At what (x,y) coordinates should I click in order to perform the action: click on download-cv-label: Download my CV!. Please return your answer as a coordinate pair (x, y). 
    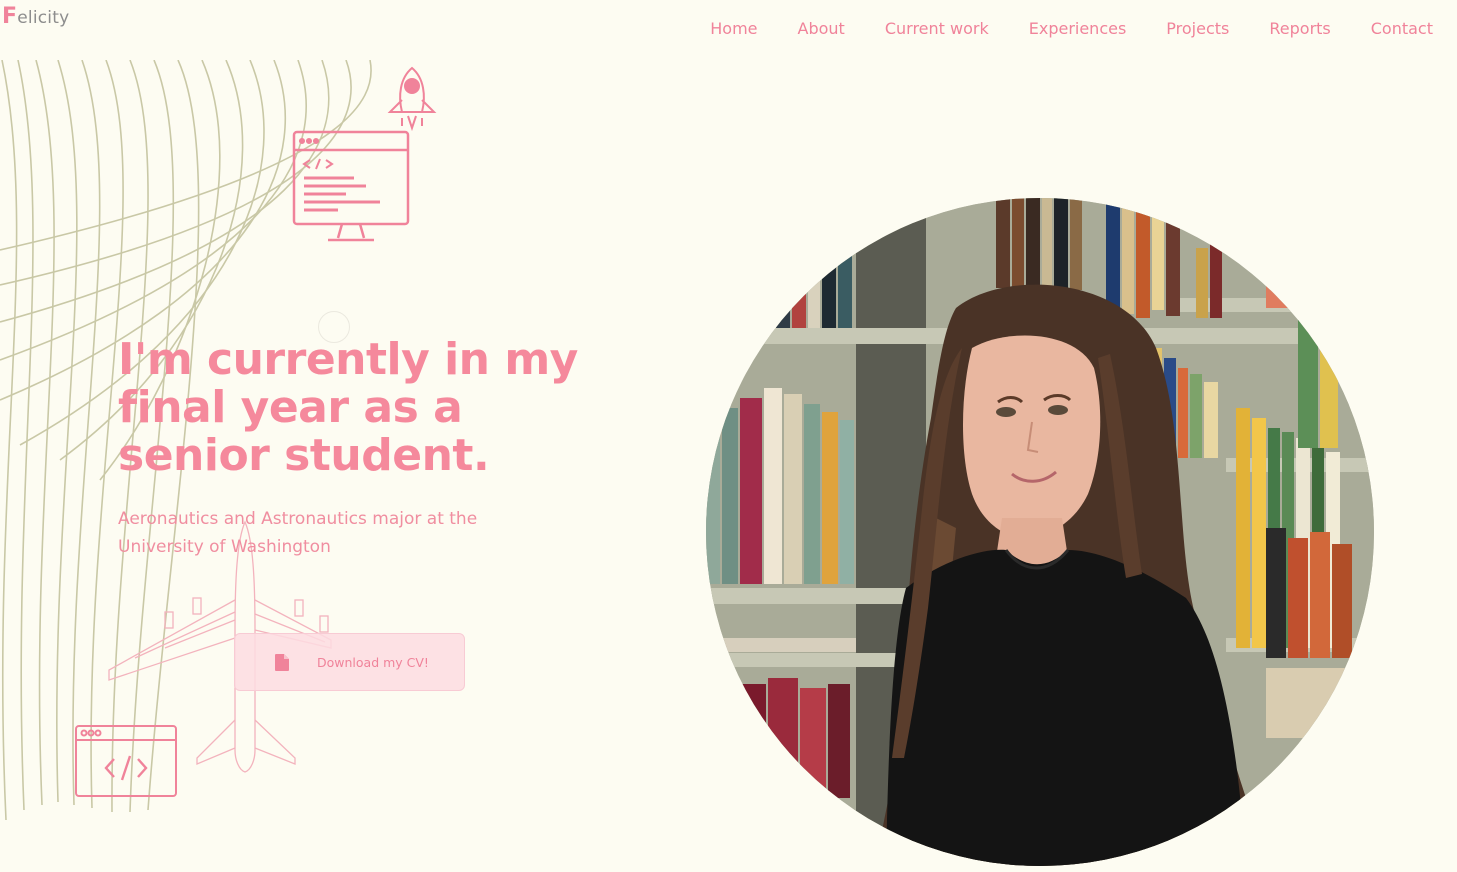
    Looking at the image, I should click on (373, 662).